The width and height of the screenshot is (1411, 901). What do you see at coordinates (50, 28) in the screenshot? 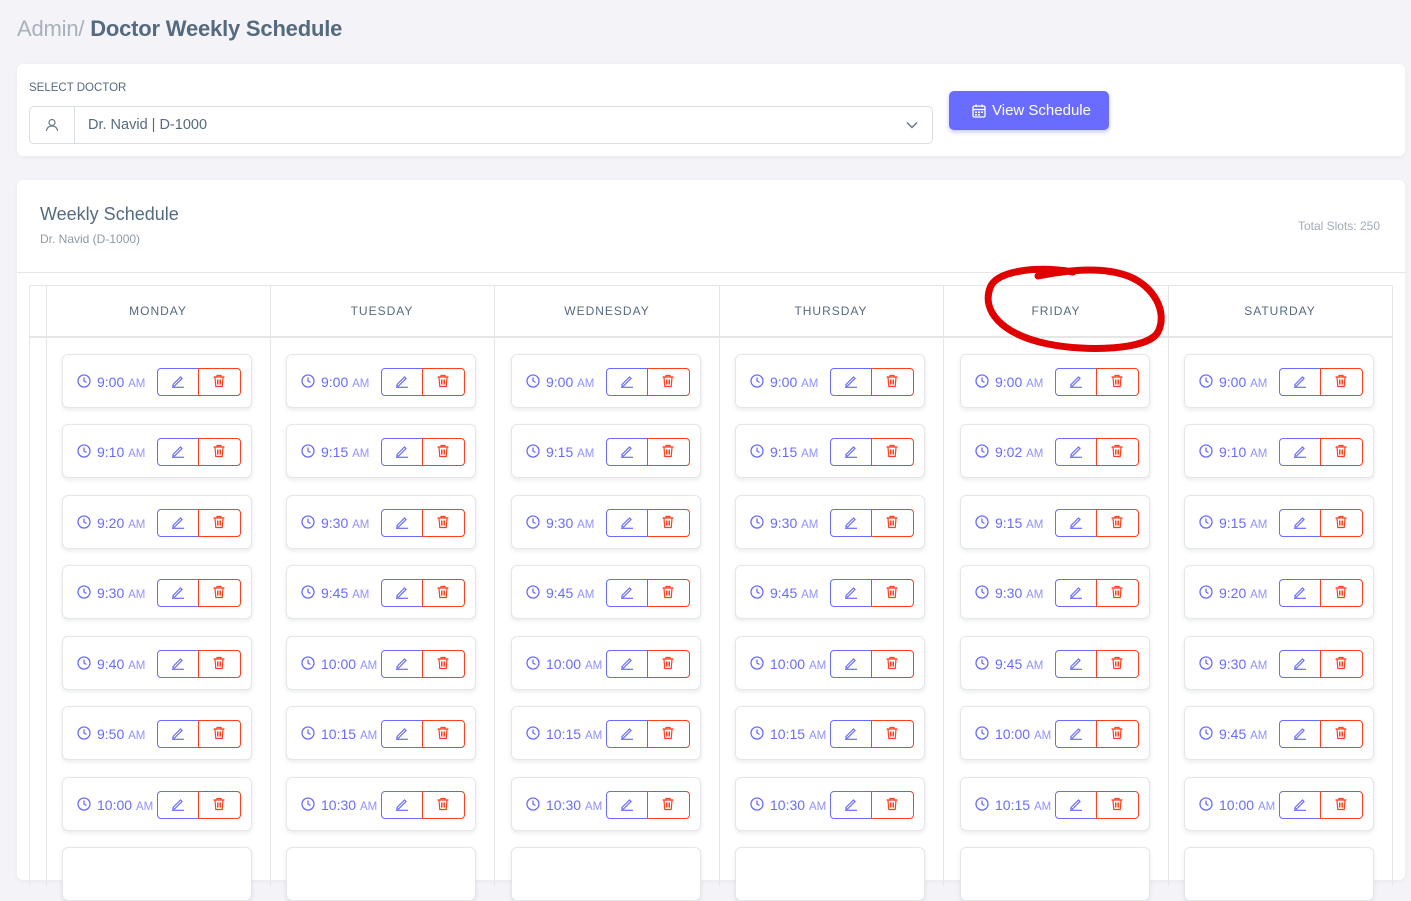
I see `breadcrumb-parent: Admin/` at bounding box center [50, 28].